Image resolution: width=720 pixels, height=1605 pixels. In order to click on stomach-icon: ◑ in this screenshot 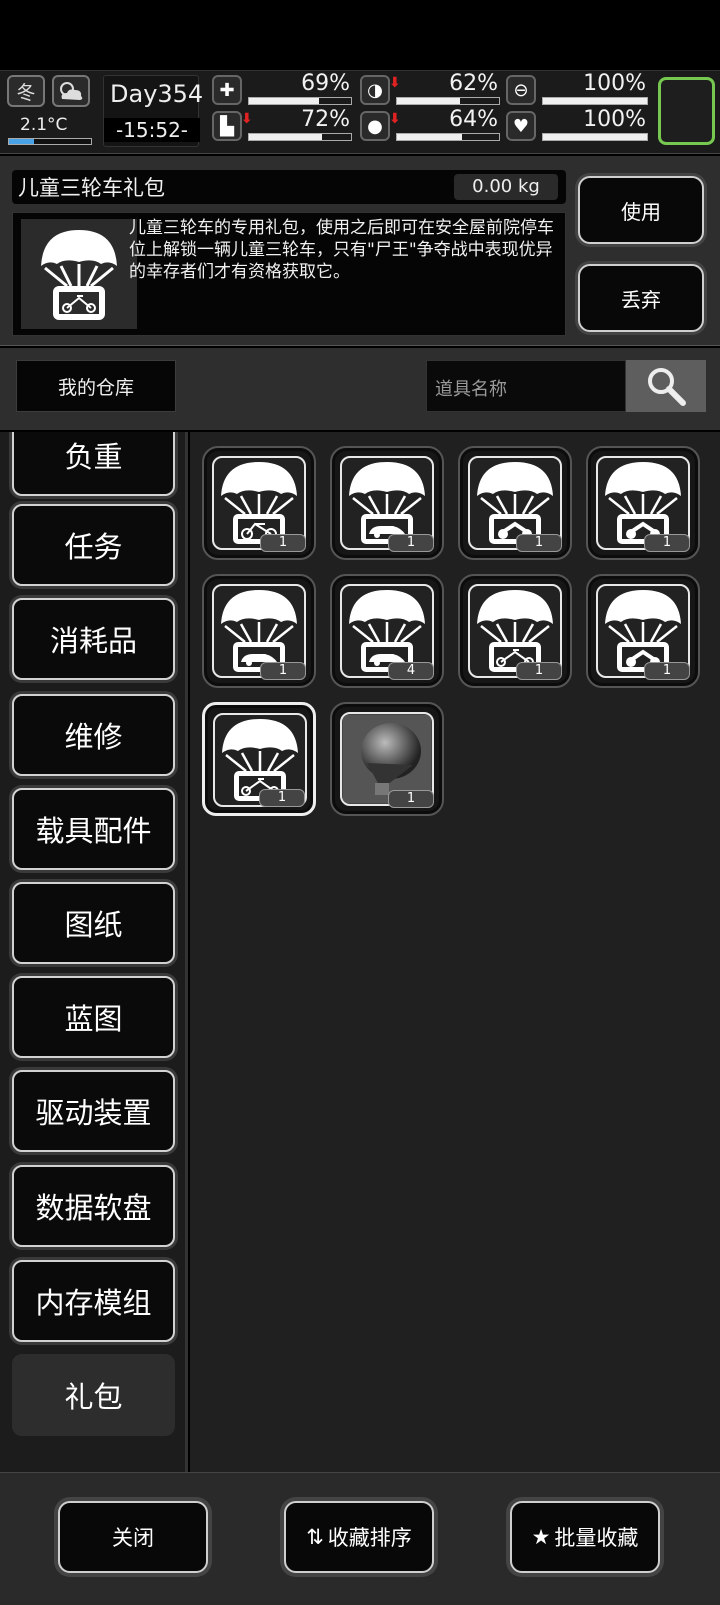, I will do `click(375, 90)`.